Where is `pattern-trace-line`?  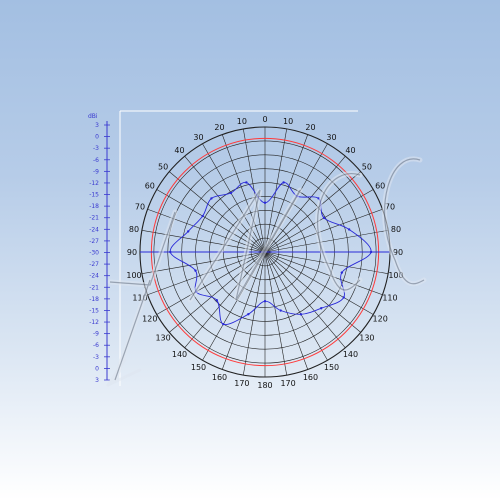 pattern-trace-line is located at coordinates (270, 253).